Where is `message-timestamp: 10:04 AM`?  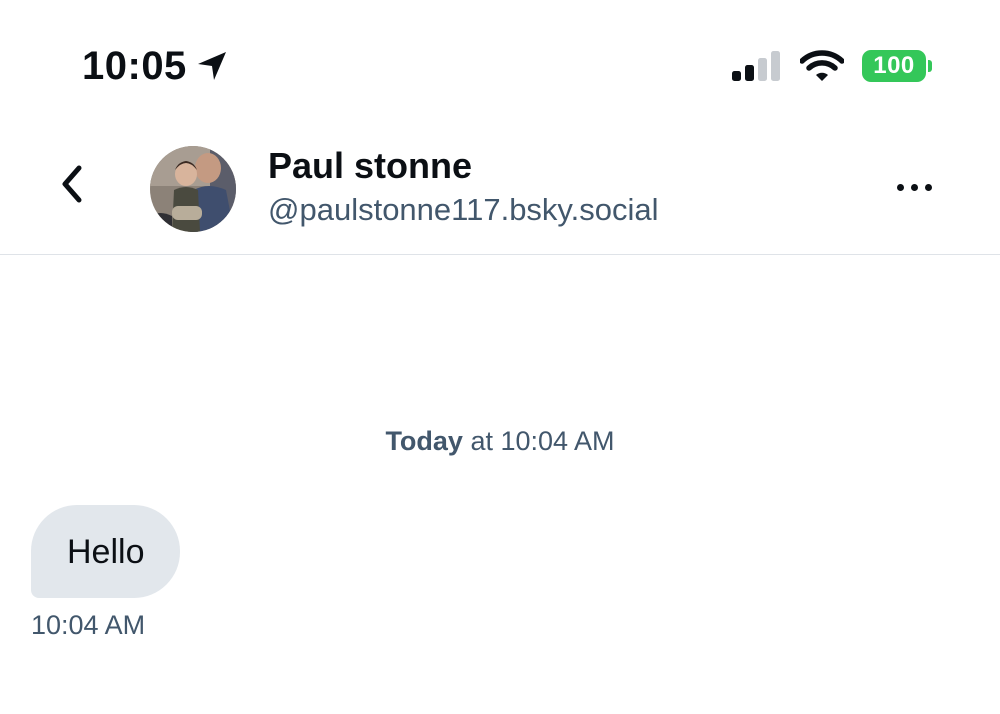 message-timestamp: 10:04 AM is located at coordinates (88, 625).